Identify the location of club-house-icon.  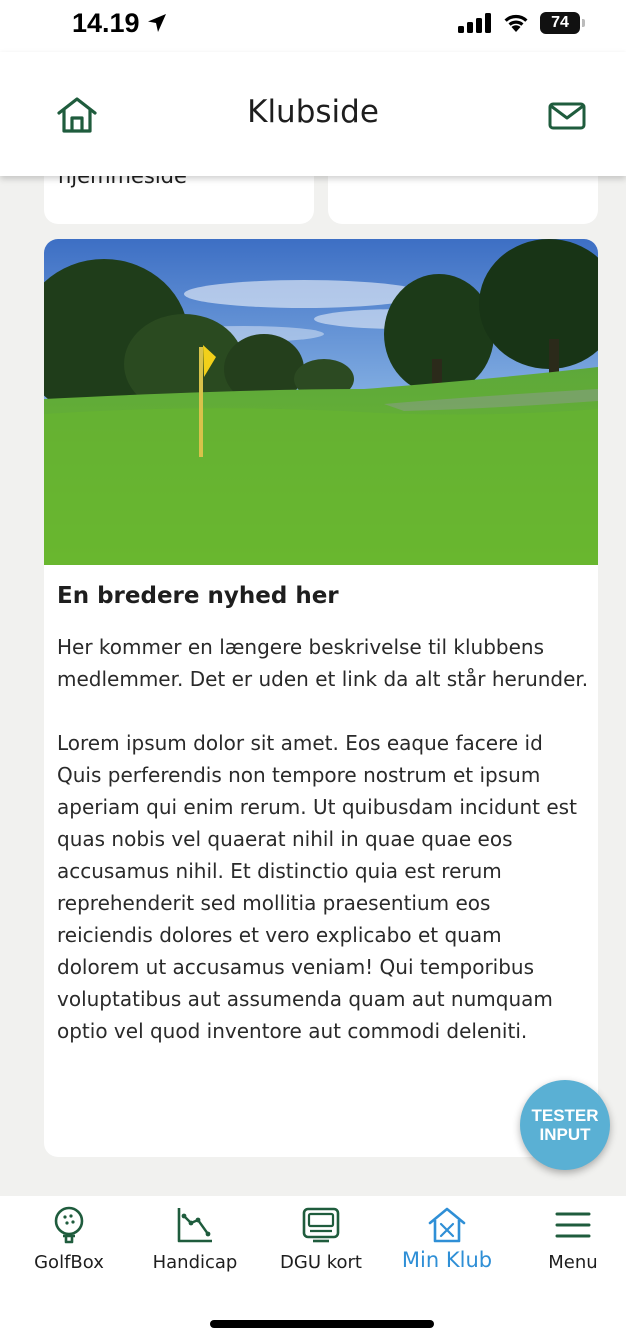
(447, 1225).